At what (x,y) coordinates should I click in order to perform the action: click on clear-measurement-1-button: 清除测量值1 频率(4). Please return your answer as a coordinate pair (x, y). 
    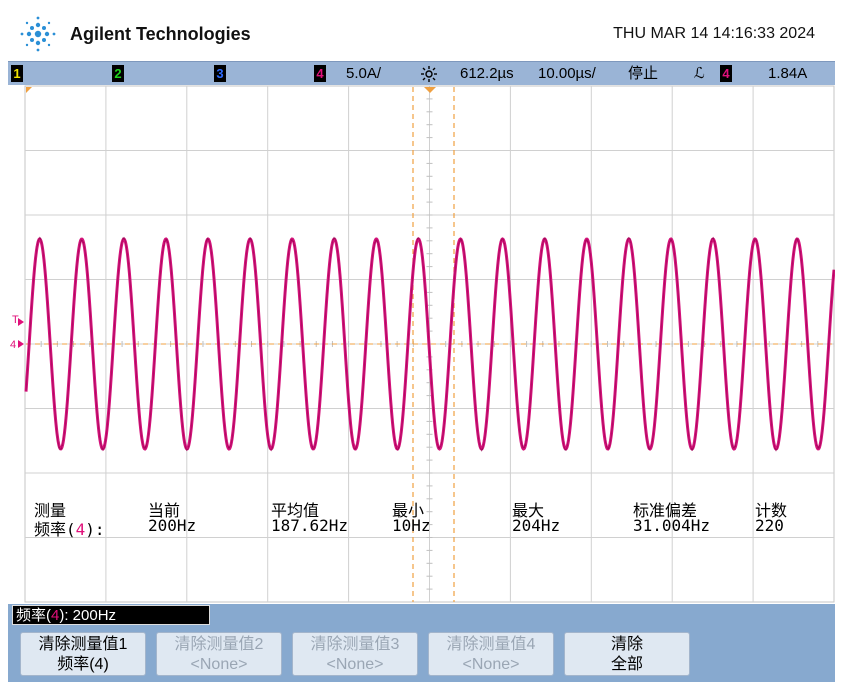
    Looking at the image, I should click on (83, 654).